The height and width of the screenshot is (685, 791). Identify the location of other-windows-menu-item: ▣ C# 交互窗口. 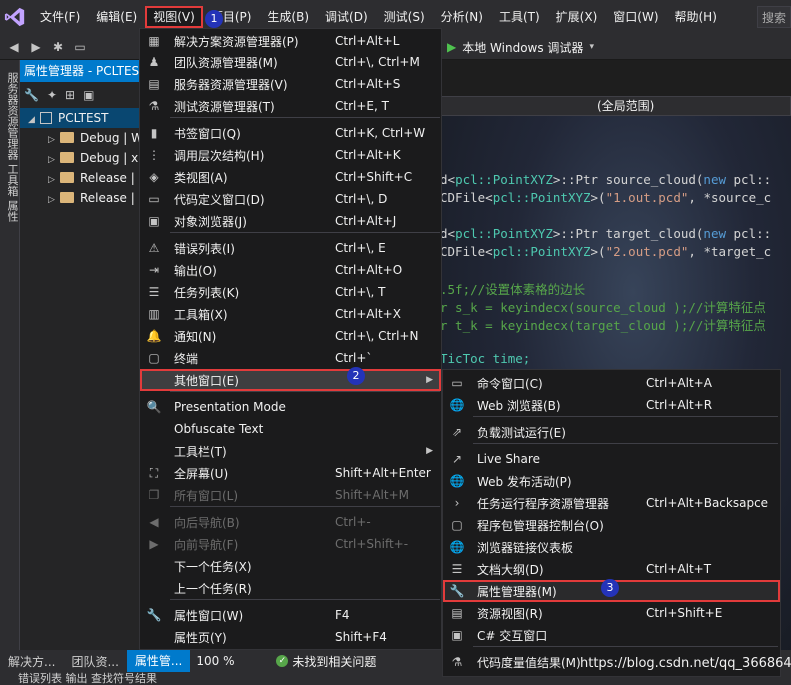
(611, 635).